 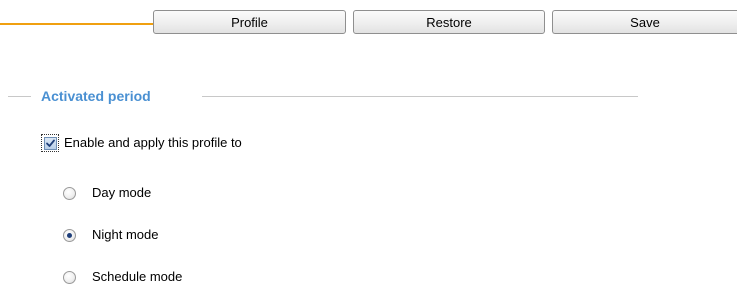 I want to click on callout-pointer-line, so click(x=76, y=24).